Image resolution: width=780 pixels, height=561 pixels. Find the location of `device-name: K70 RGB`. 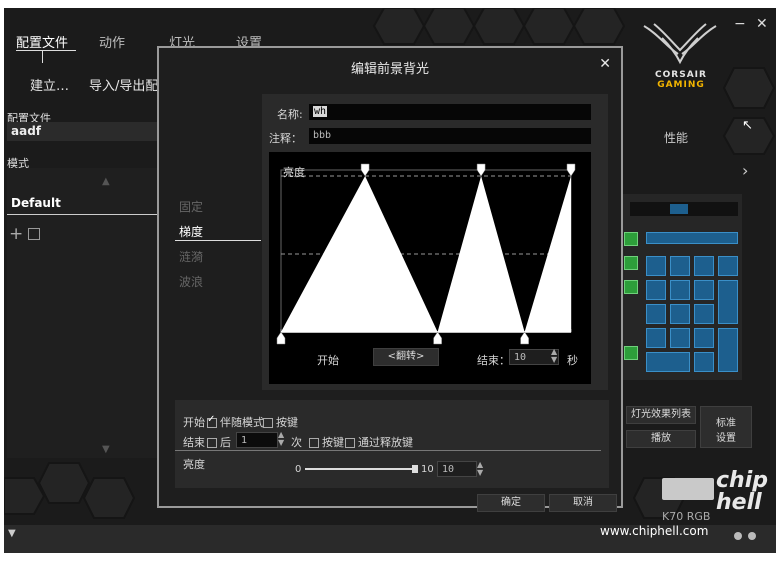

device-name: K70 RGB is located at coordinates (686, 516).